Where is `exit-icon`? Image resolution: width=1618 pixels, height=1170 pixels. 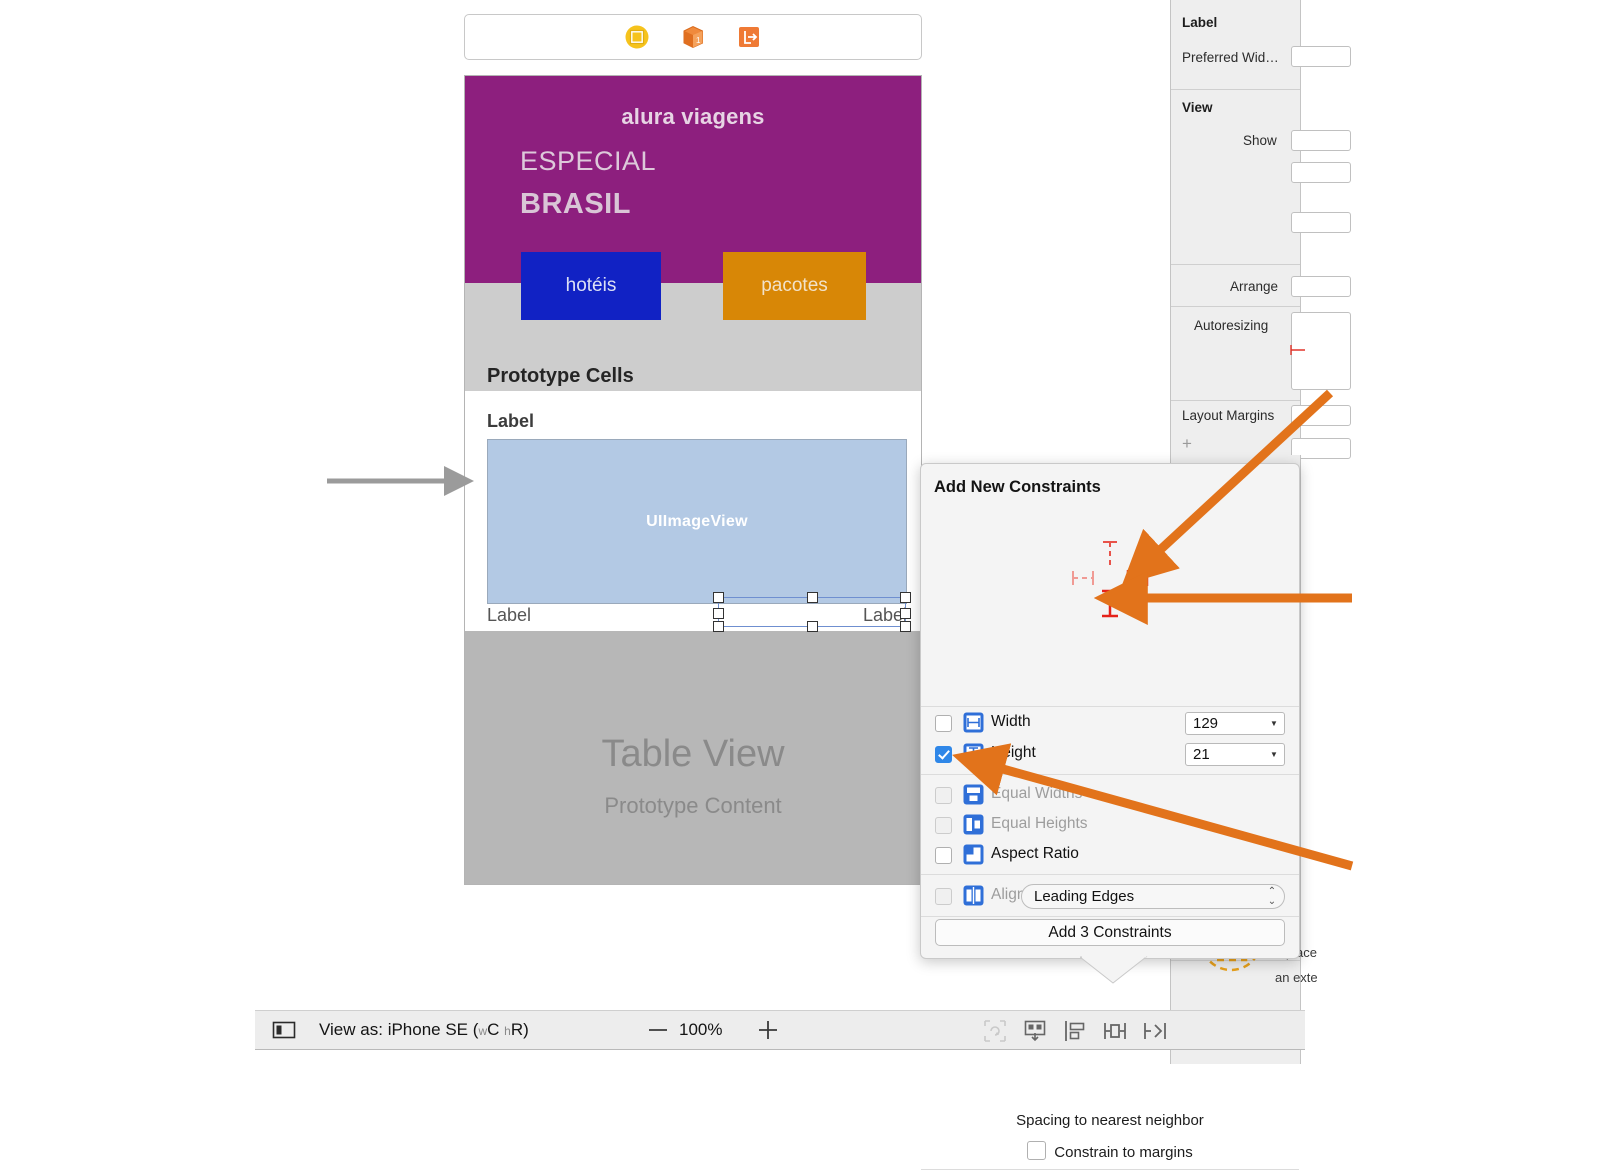
exit-icon is located at coordinates (749, 37).